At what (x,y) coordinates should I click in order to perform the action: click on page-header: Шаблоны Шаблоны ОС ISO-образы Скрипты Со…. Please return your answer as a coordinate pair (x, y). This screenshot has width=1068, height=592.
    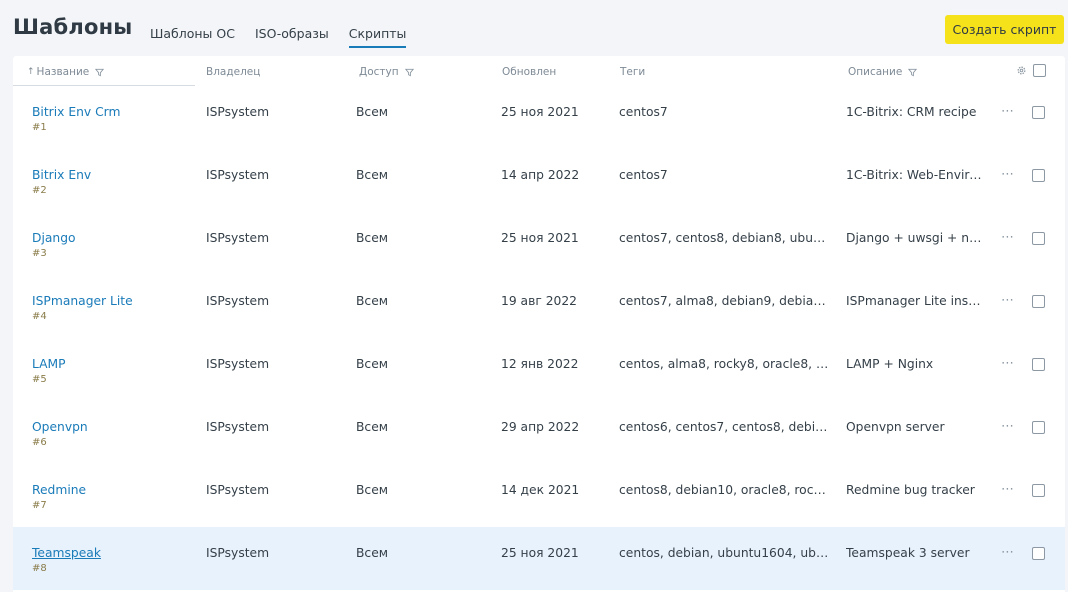
    Looking at the image, I should click on (534, 28).